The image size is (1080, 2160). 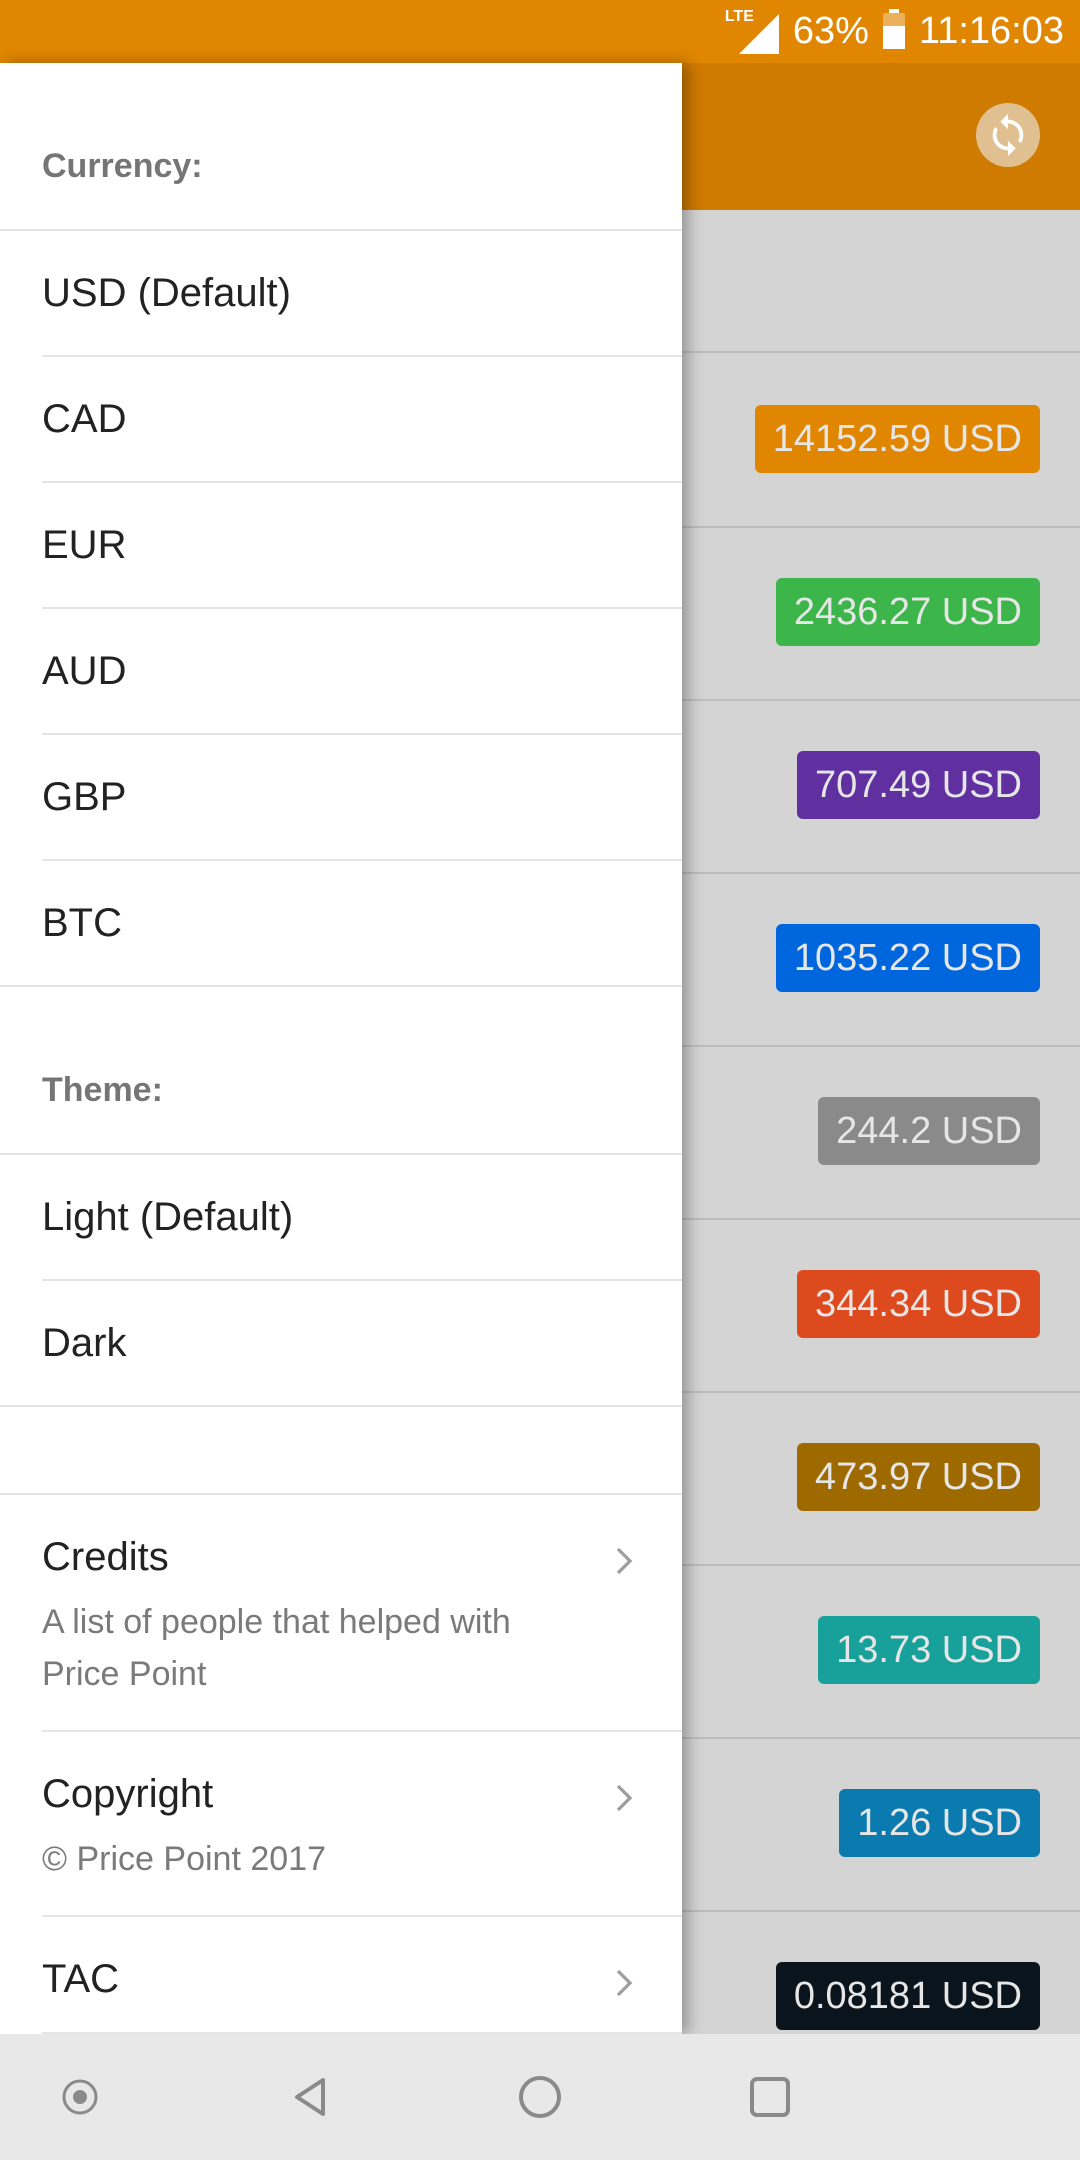 What do you see at coordinates (929, 1131) in the screenshot?
I see `price-badge: 244.2 USD` at bounding box center [929, 1131].